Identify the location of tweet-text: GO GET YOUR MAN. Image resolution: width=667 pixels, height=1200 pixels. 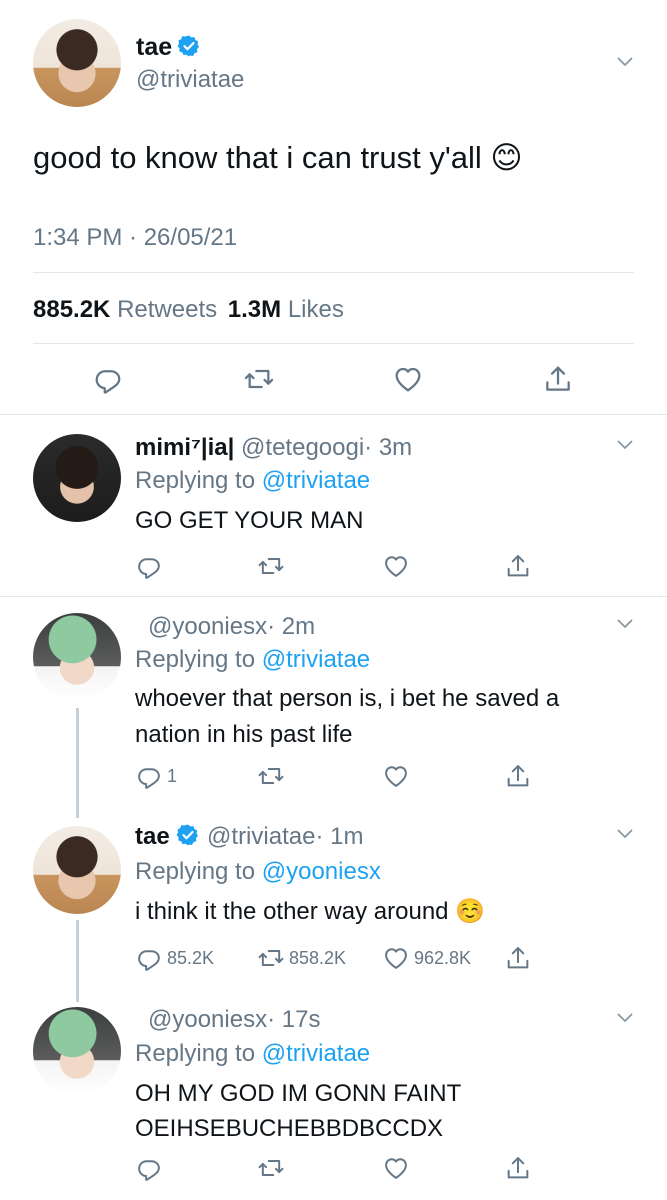
(249, 520).